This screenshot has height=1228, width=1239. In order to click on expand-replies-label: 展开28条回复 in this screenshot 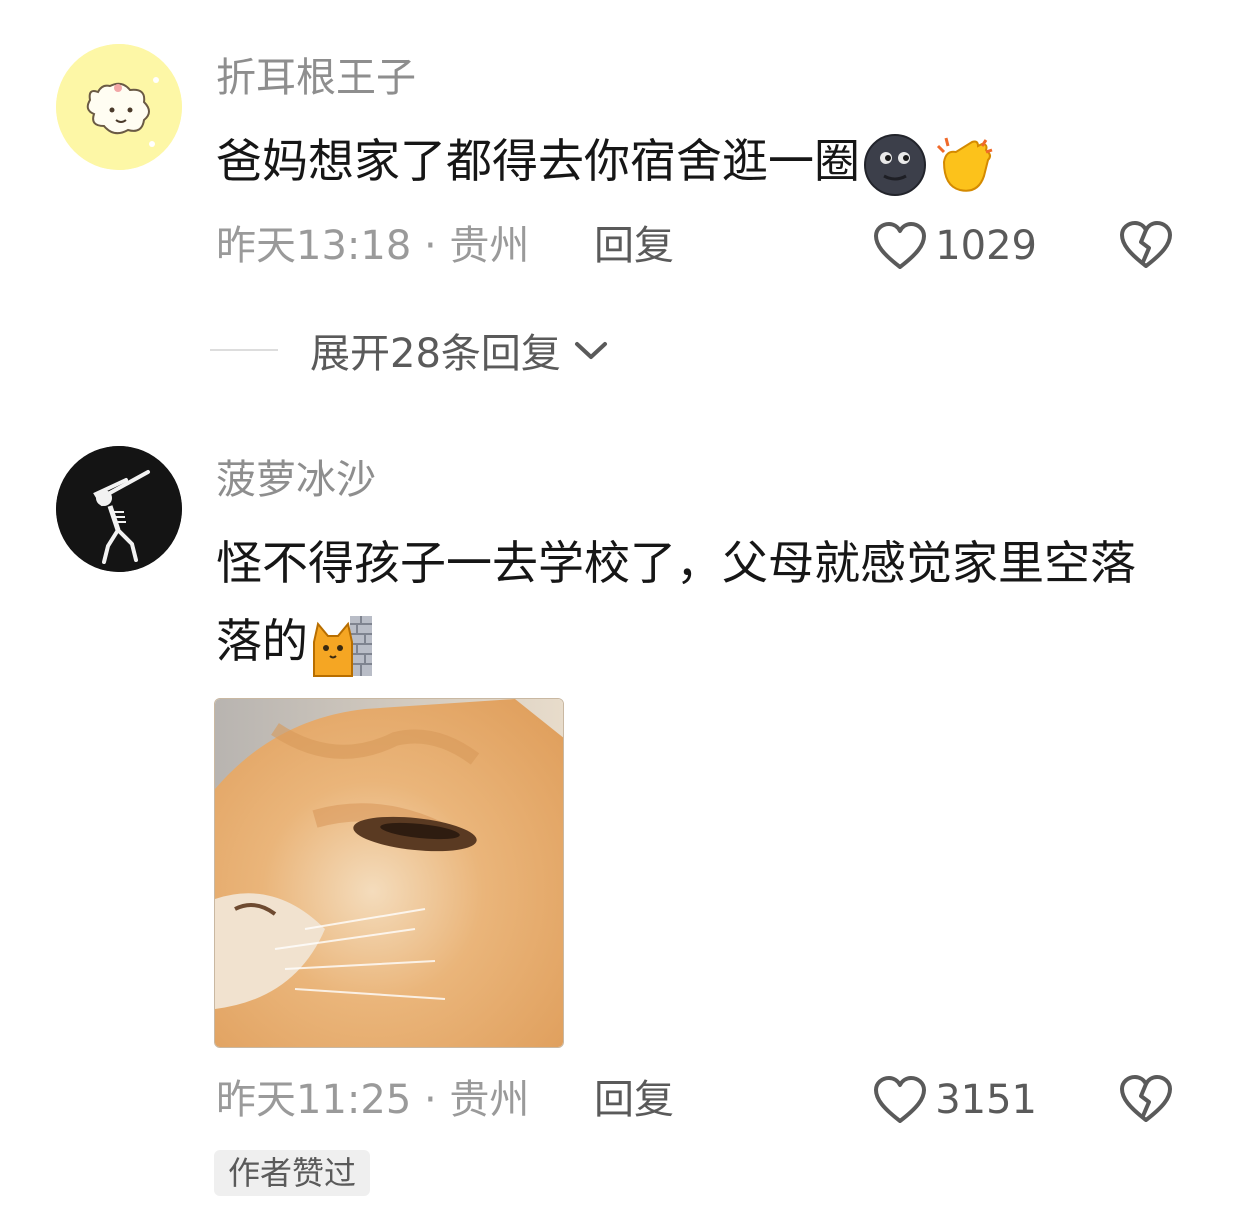, I will do `click(435, 354)`.